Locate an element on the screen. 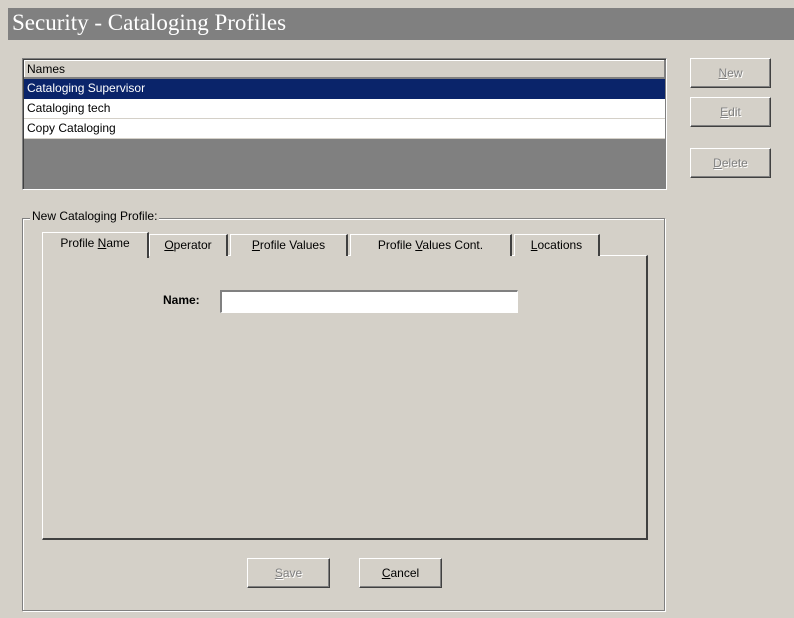  tab-locations: Locations is located at coordinates (557, 245).